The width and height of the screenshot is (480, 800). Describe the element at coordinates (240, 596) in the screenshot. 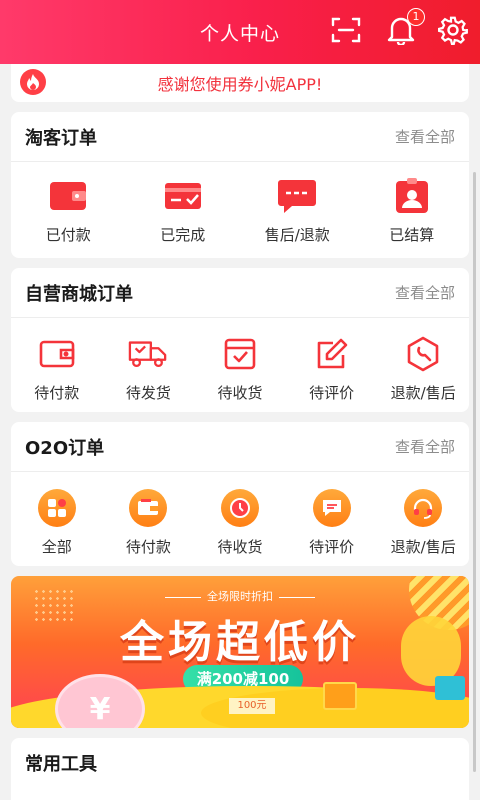

I see `banner-subtitle: 全场限时折扣` at that location.